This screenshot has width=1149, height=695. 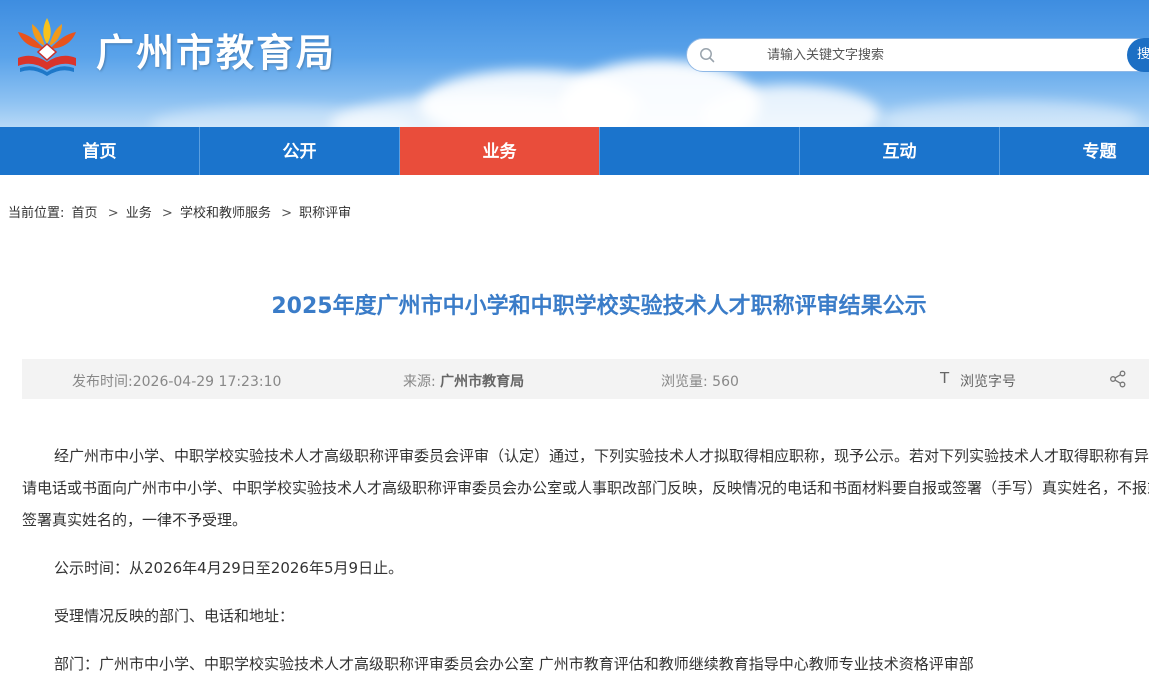 I want to click on nav-item-public: 公开, so click(x=300, y=151).